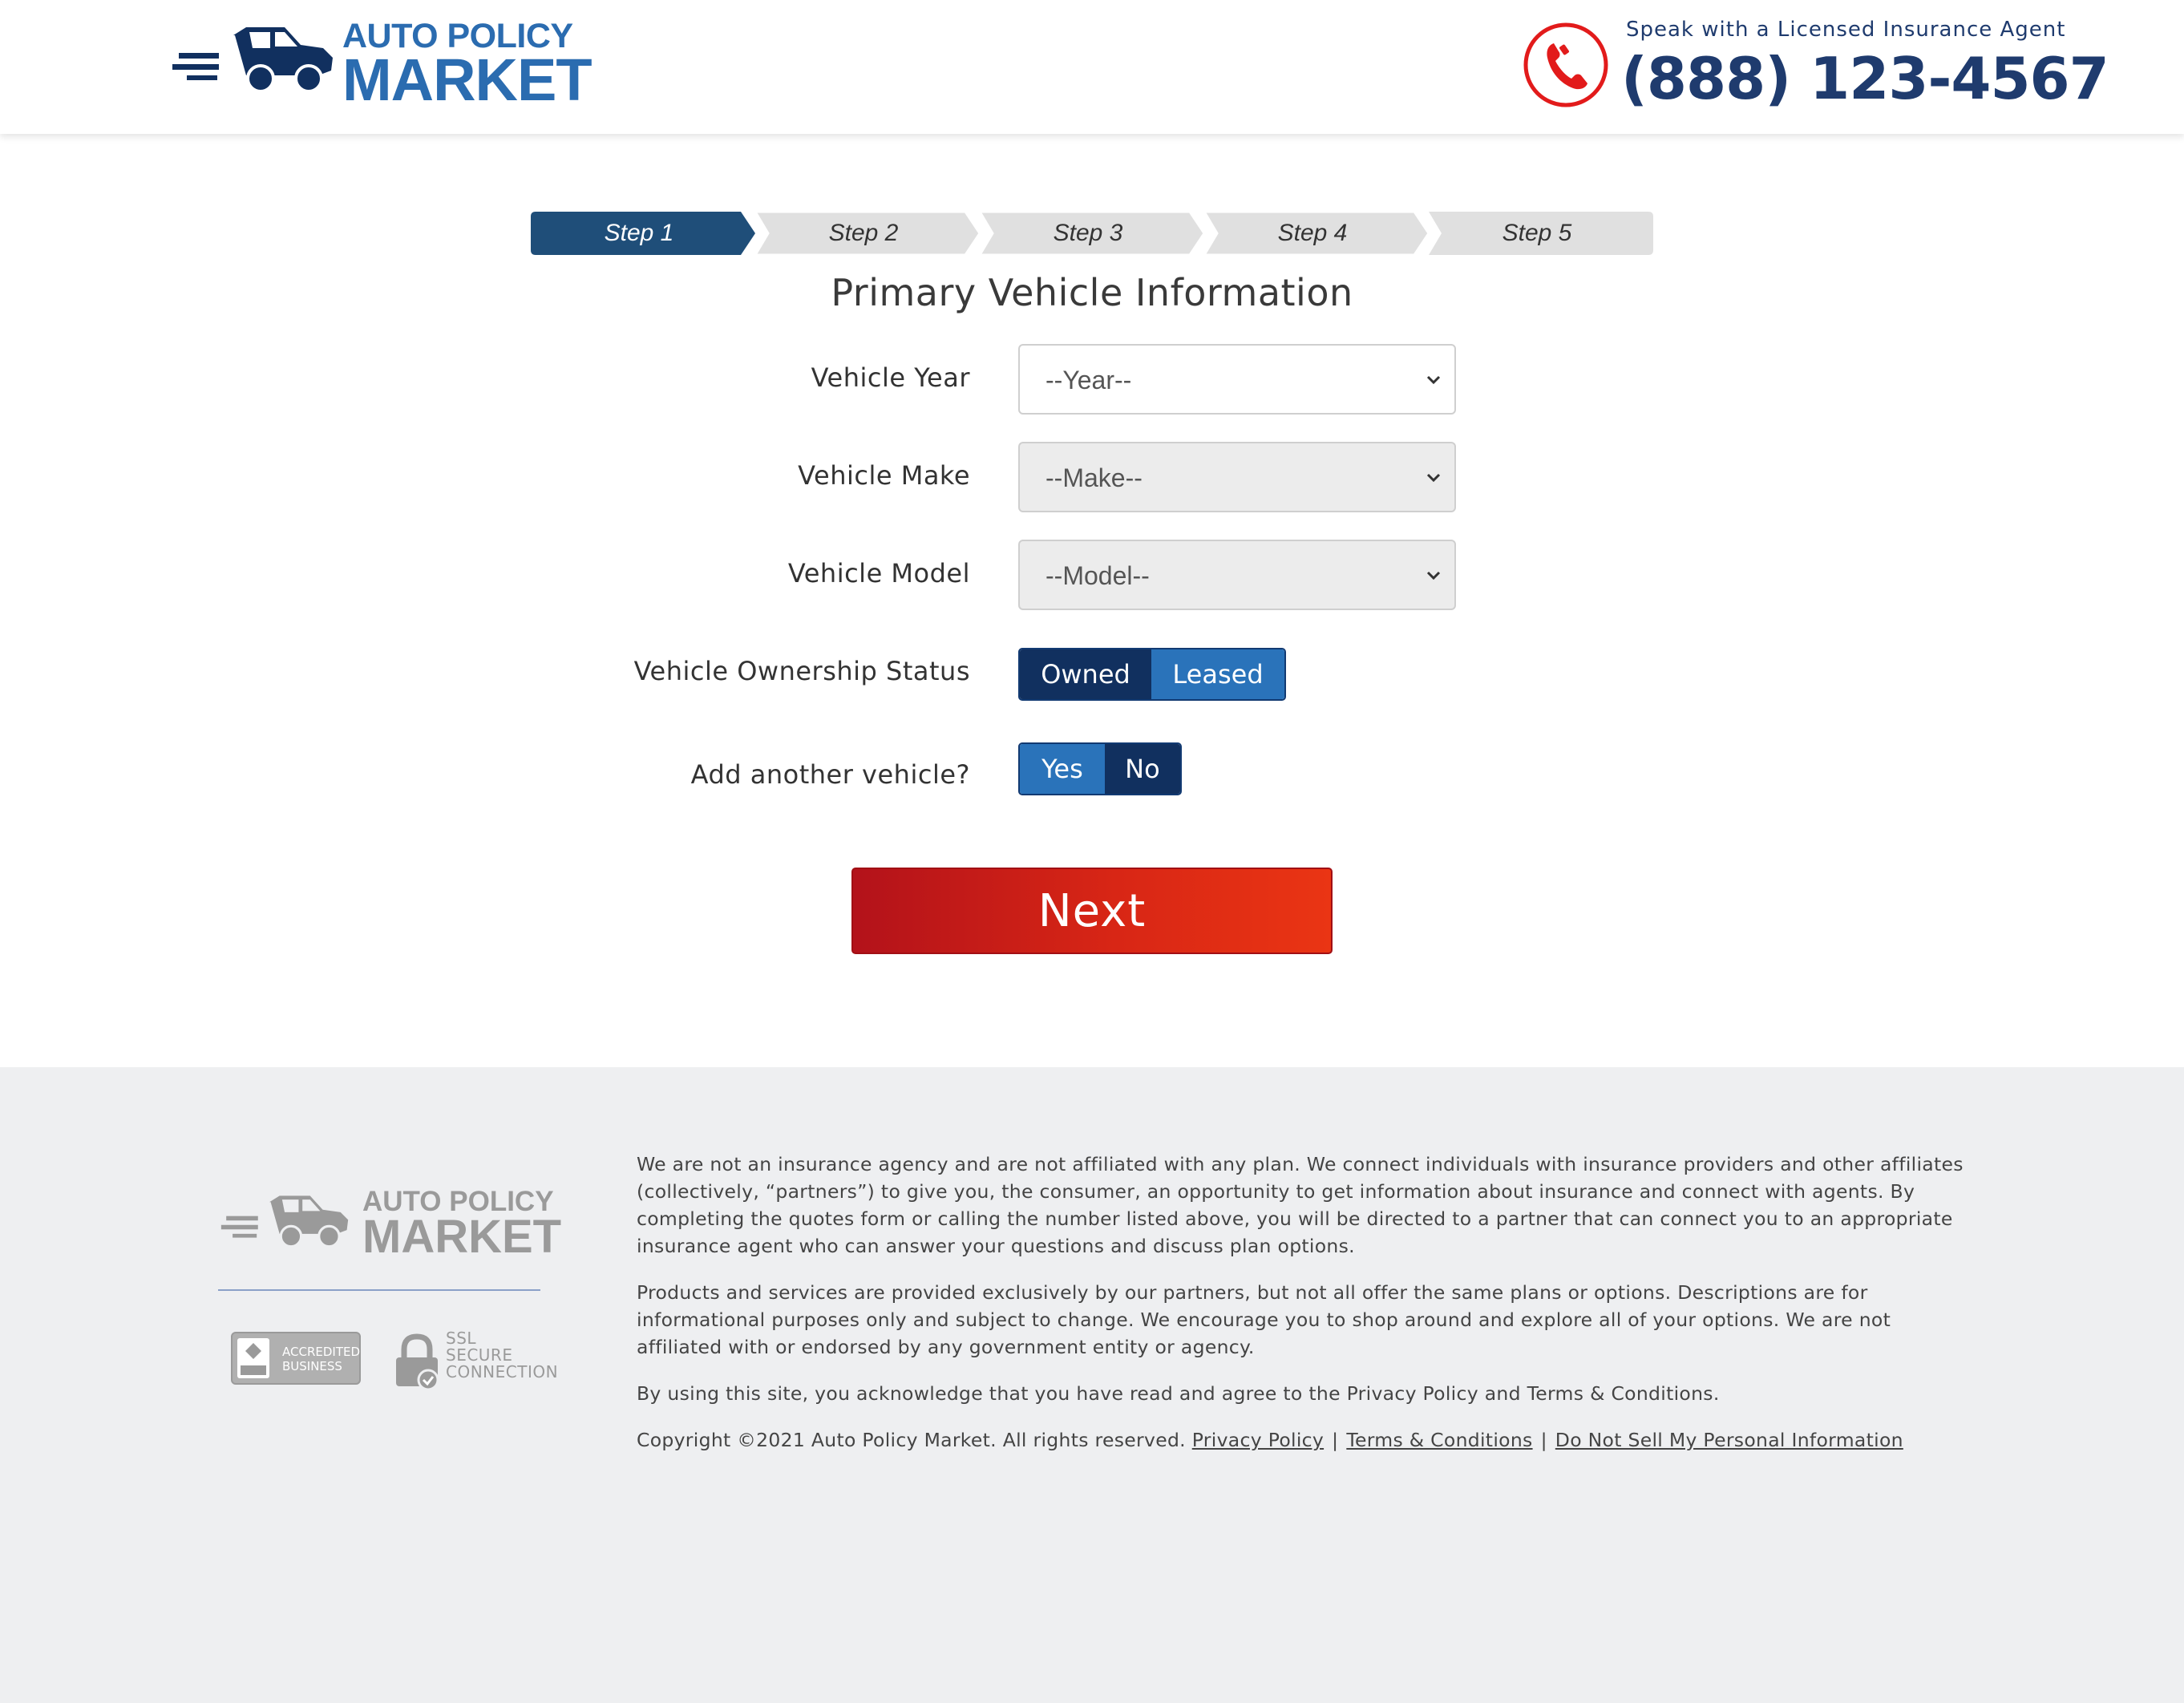 This screenshot has width=2184, height=1703. I want to click on logo-text: AUTO POLICY MARKET, so click(468, 65).